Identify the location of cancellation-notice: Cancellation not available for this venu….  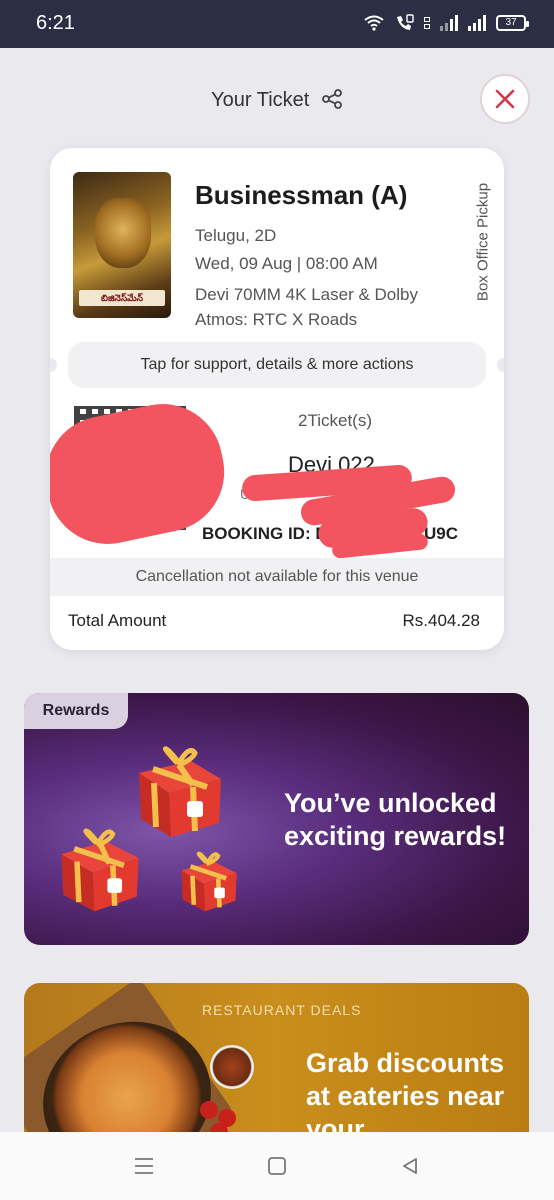
(277, 577).